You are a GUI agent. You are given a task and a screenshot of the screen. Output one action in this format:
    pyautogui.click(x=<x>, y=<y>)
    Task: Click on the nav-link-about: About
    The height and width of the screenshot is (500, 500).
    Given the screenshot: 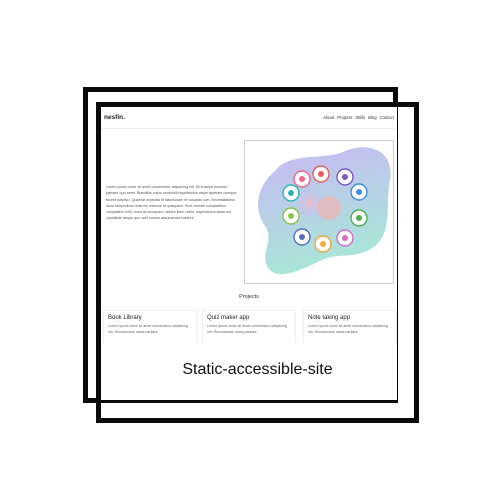 What is the action you would take?
    pyautogui.click(x=328, y=117)
    